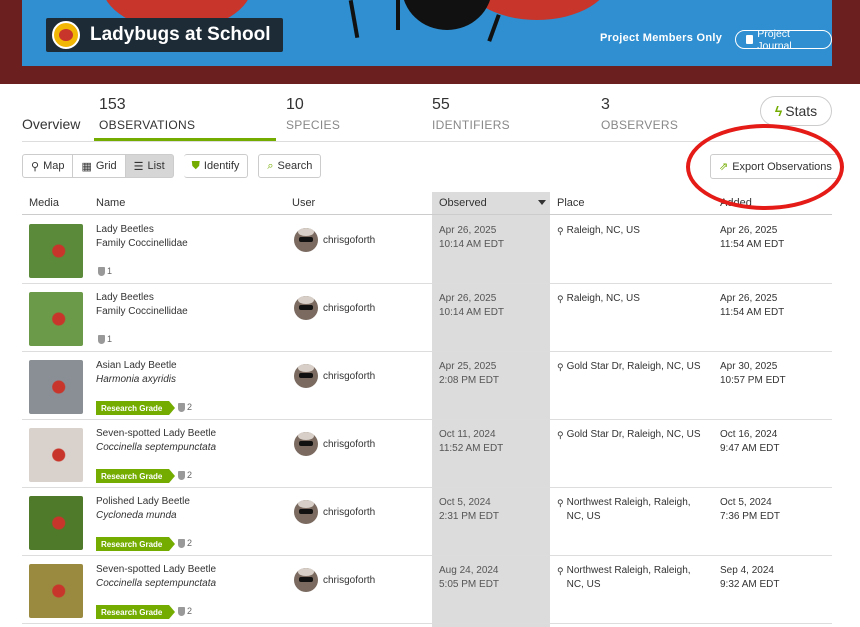 The image size is (860, 627). I want to click on added-date: Apr 26, 2025 11:54 AM EDT, so click(752, 238).